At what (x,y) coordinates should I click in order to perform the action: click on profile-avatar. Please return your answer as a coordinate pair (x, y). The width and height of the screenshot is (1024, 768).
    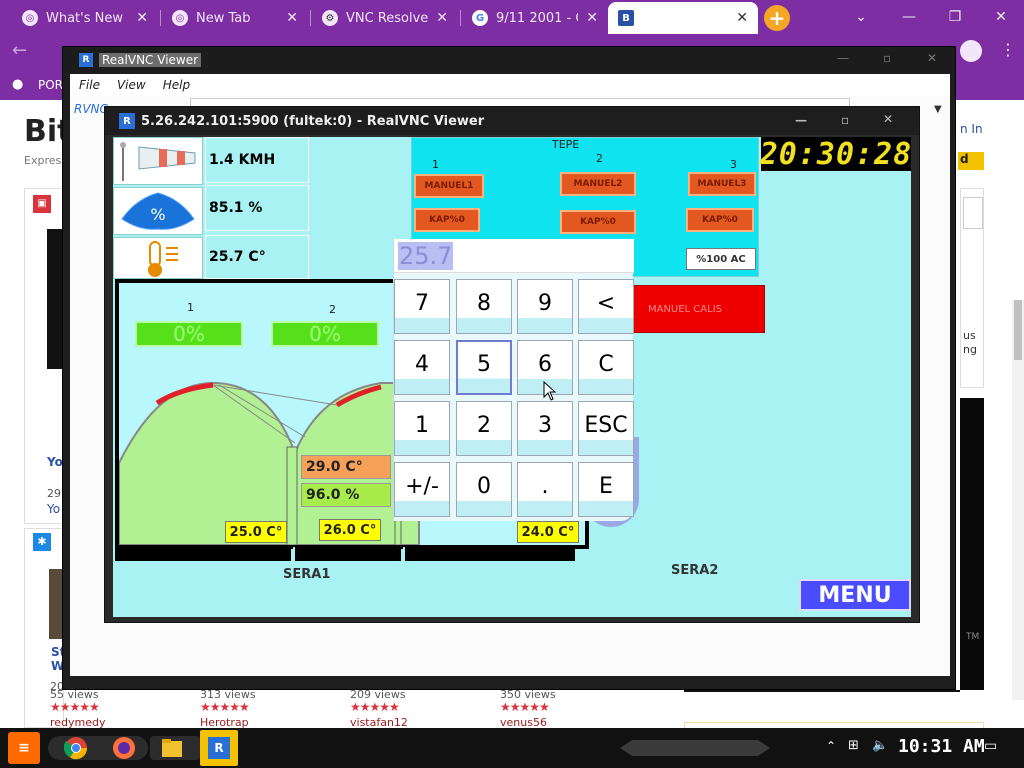
    Looking at the image, I should click on (971, 51).